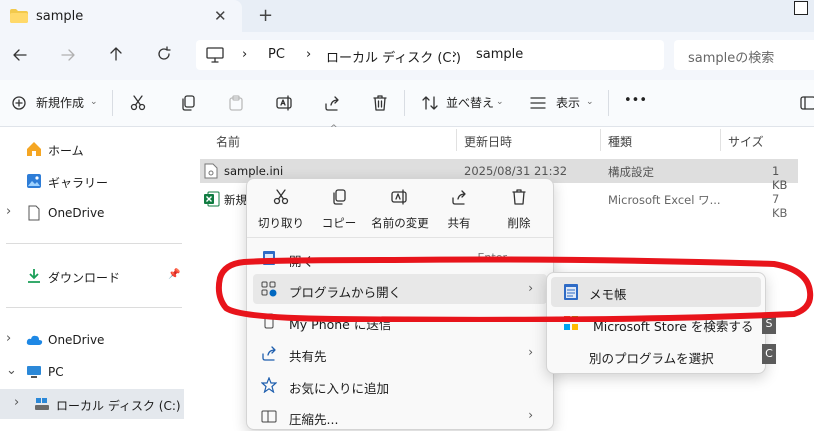 This screenshot has height=431, width=814. I want to click on pin-icon: 📌, so click(174, 274).